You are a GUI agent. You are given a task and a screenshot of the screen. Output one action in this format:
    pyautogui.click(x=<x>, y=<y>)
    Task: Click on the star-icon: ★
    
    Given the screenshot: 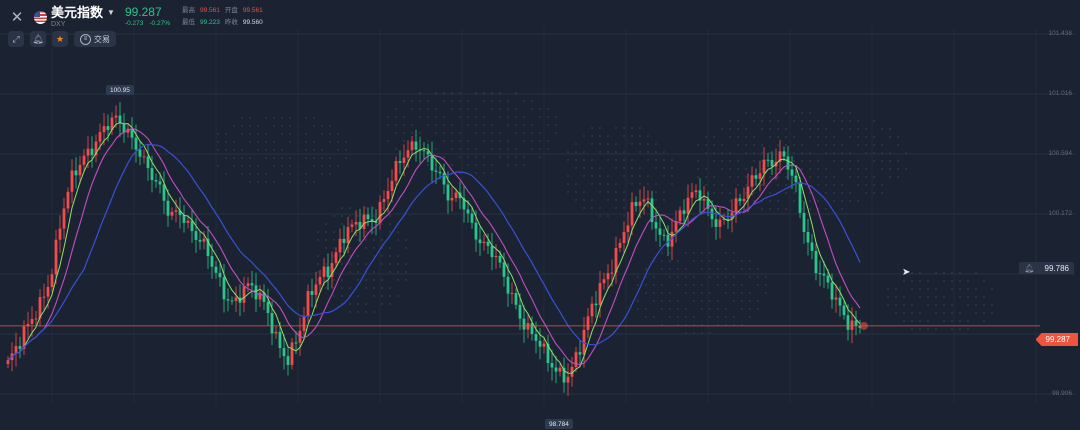 What is the action you would take?
    pyautogui.click(x=60, y=39)
    